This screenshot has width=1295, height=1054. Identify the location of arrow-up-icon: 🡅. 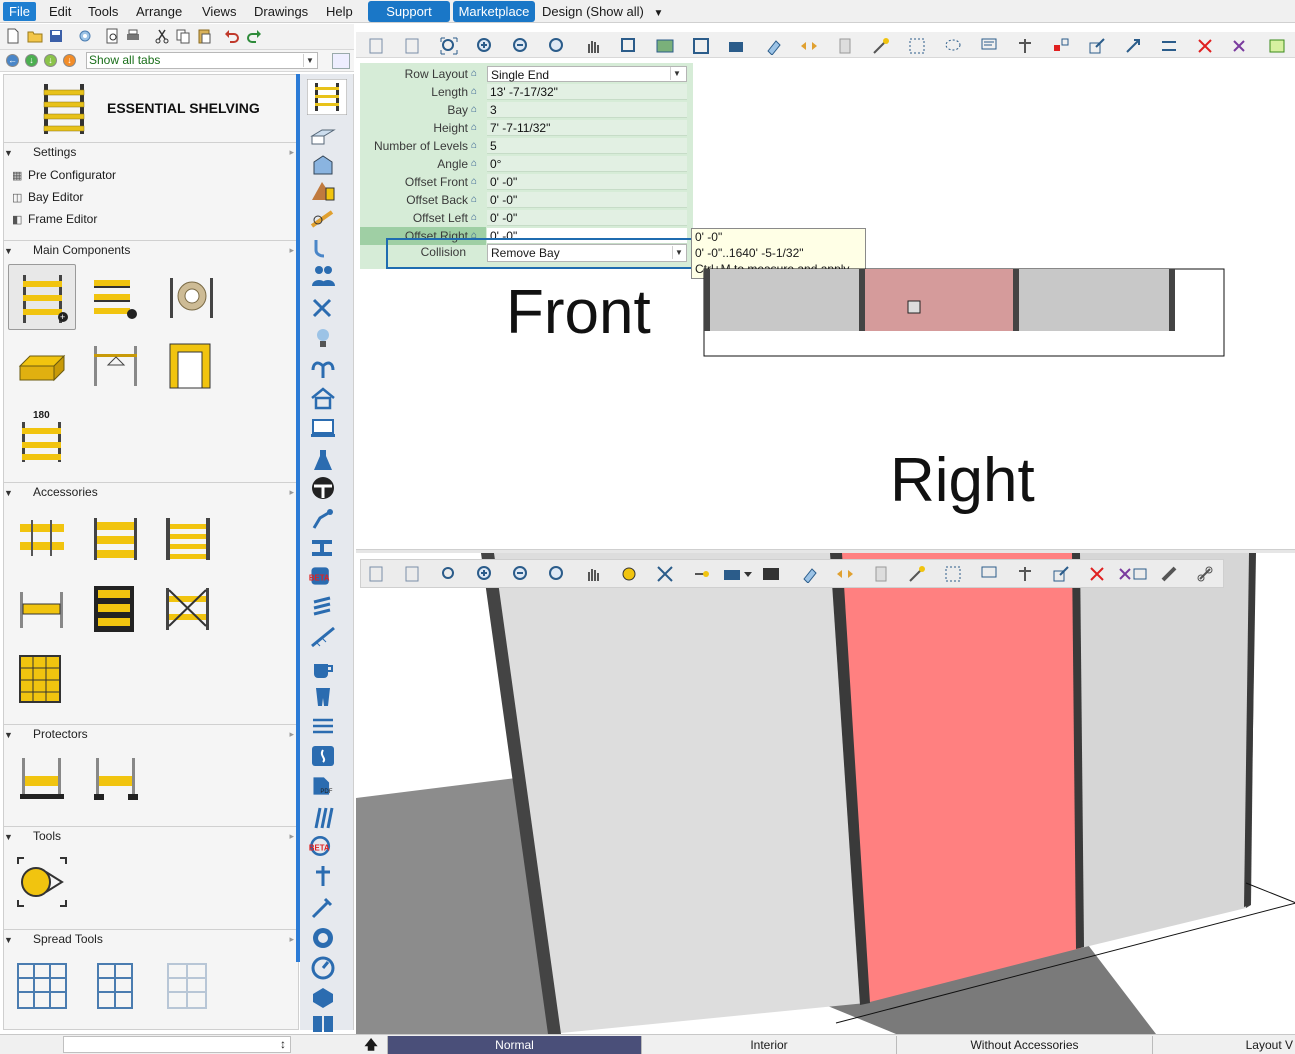
(371, 1044).